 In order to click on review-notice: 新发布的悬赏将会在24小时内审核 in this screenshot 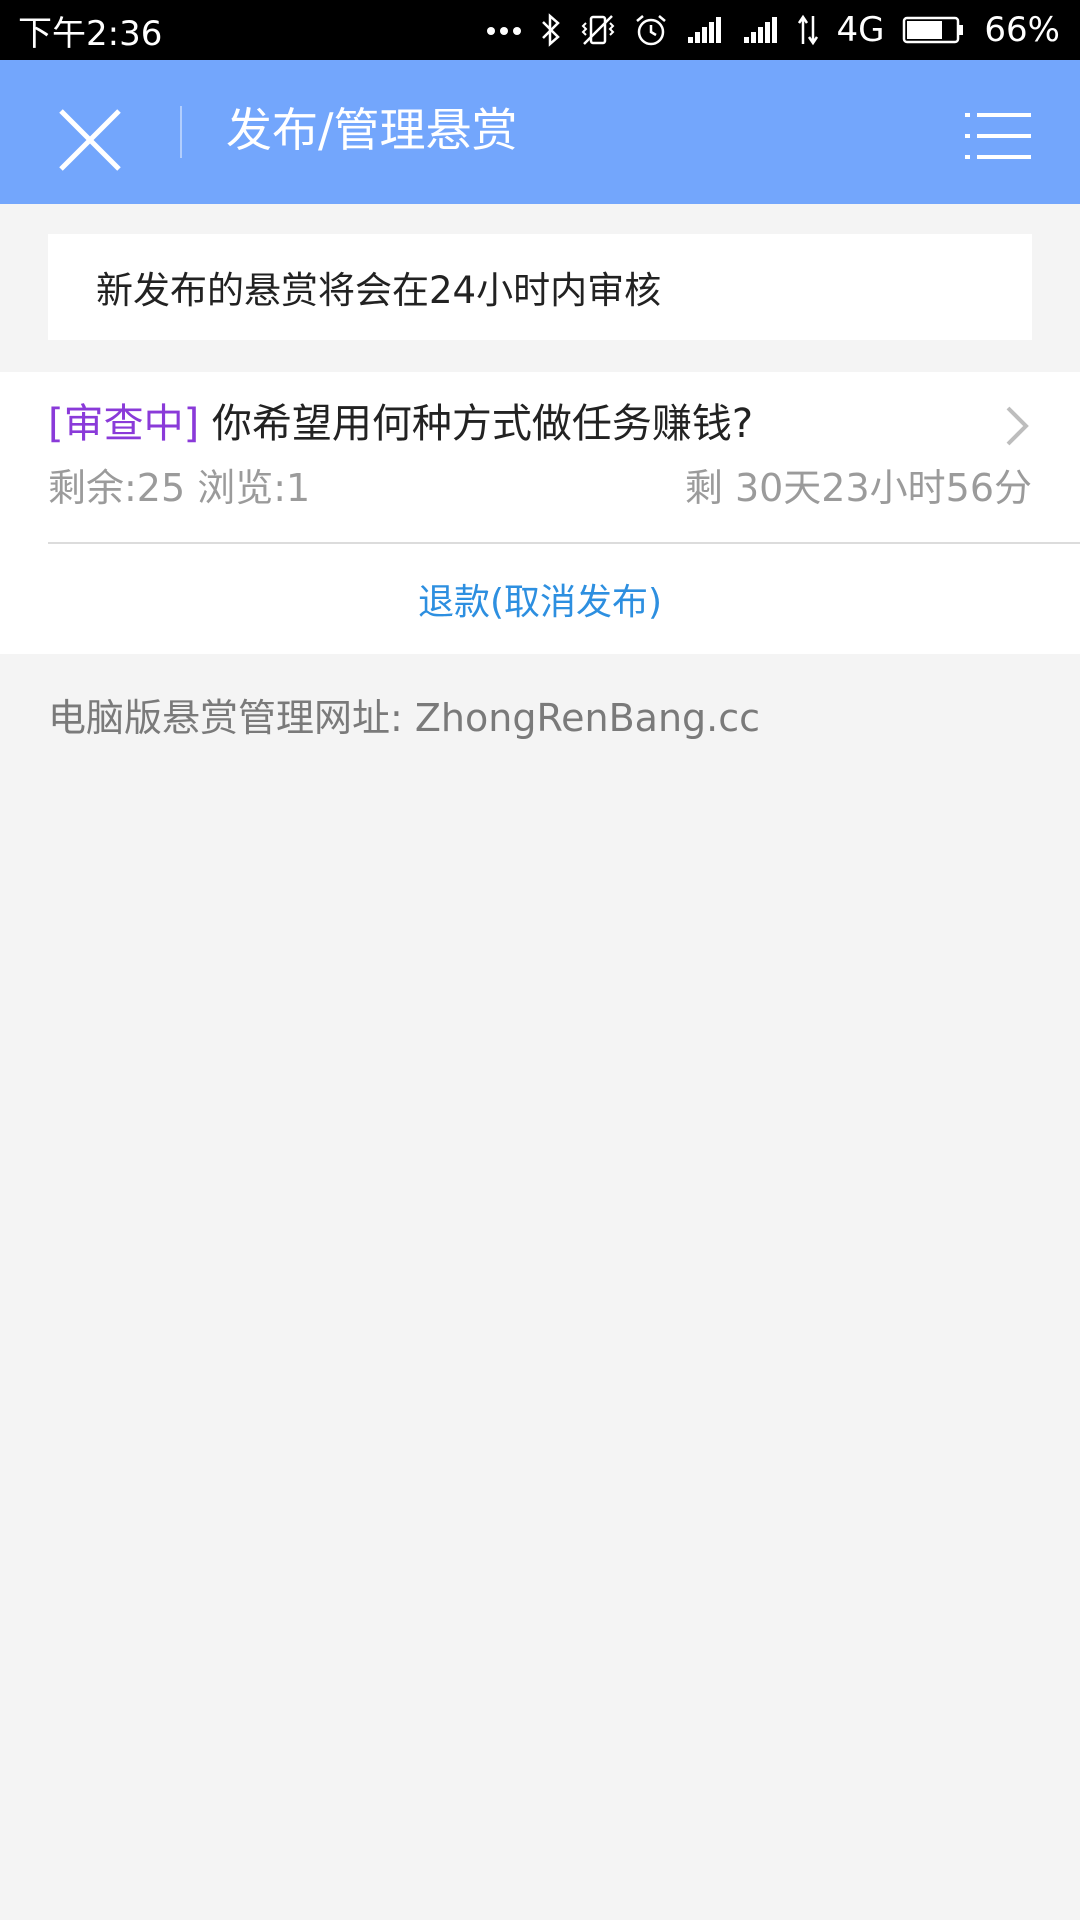, I will do `click(540, 287)`.